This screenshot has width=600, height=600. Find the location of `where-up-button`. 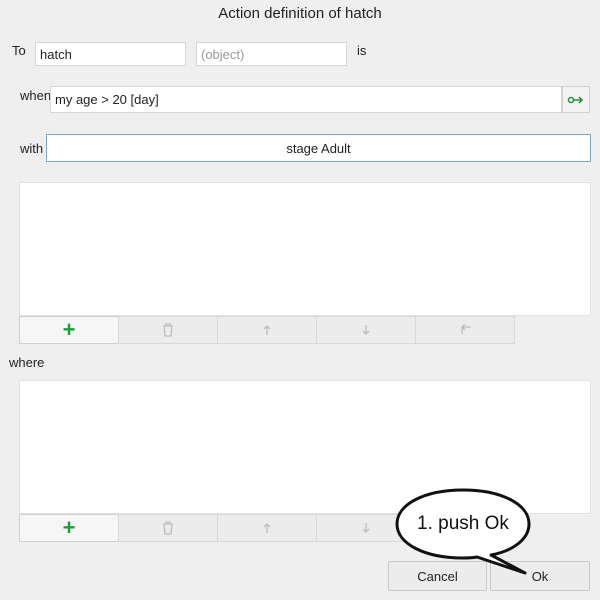

where-up-button is located at coordinates (267, 528).